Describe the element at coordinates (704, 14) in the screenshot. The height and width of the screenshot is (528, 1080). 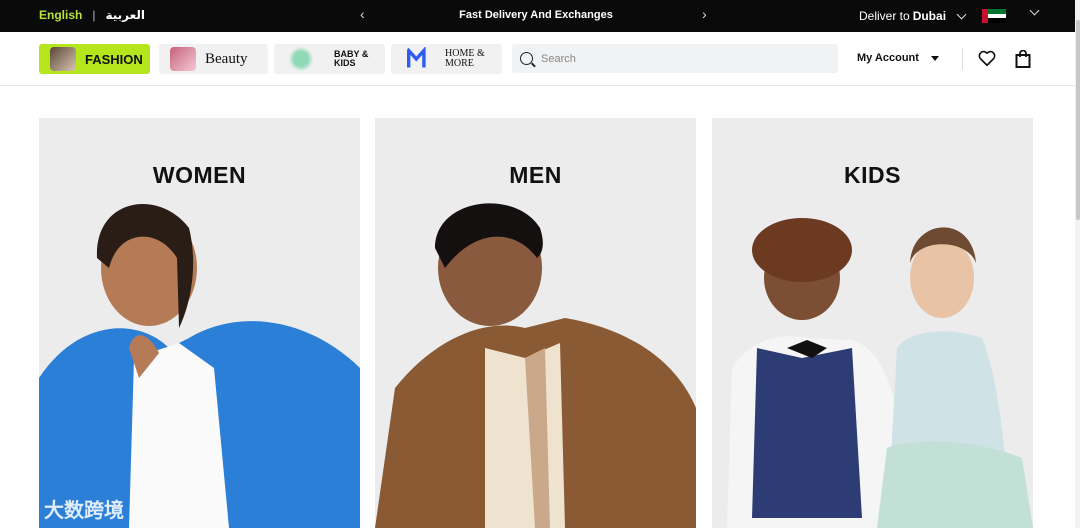
I see `promo-next-arrow-icon: ›` at that location.